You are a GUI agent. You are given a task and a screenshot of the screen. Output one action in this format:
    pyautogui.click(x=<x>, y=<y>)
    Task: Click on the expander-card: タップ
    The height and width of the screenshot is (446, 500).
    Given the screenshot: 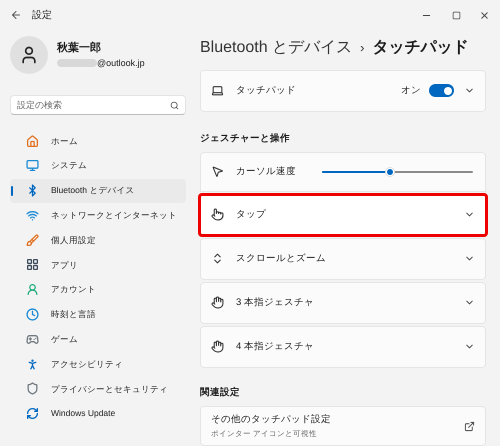 What is the action you would take?
    pyautogui.click(x=343, y=215)
    